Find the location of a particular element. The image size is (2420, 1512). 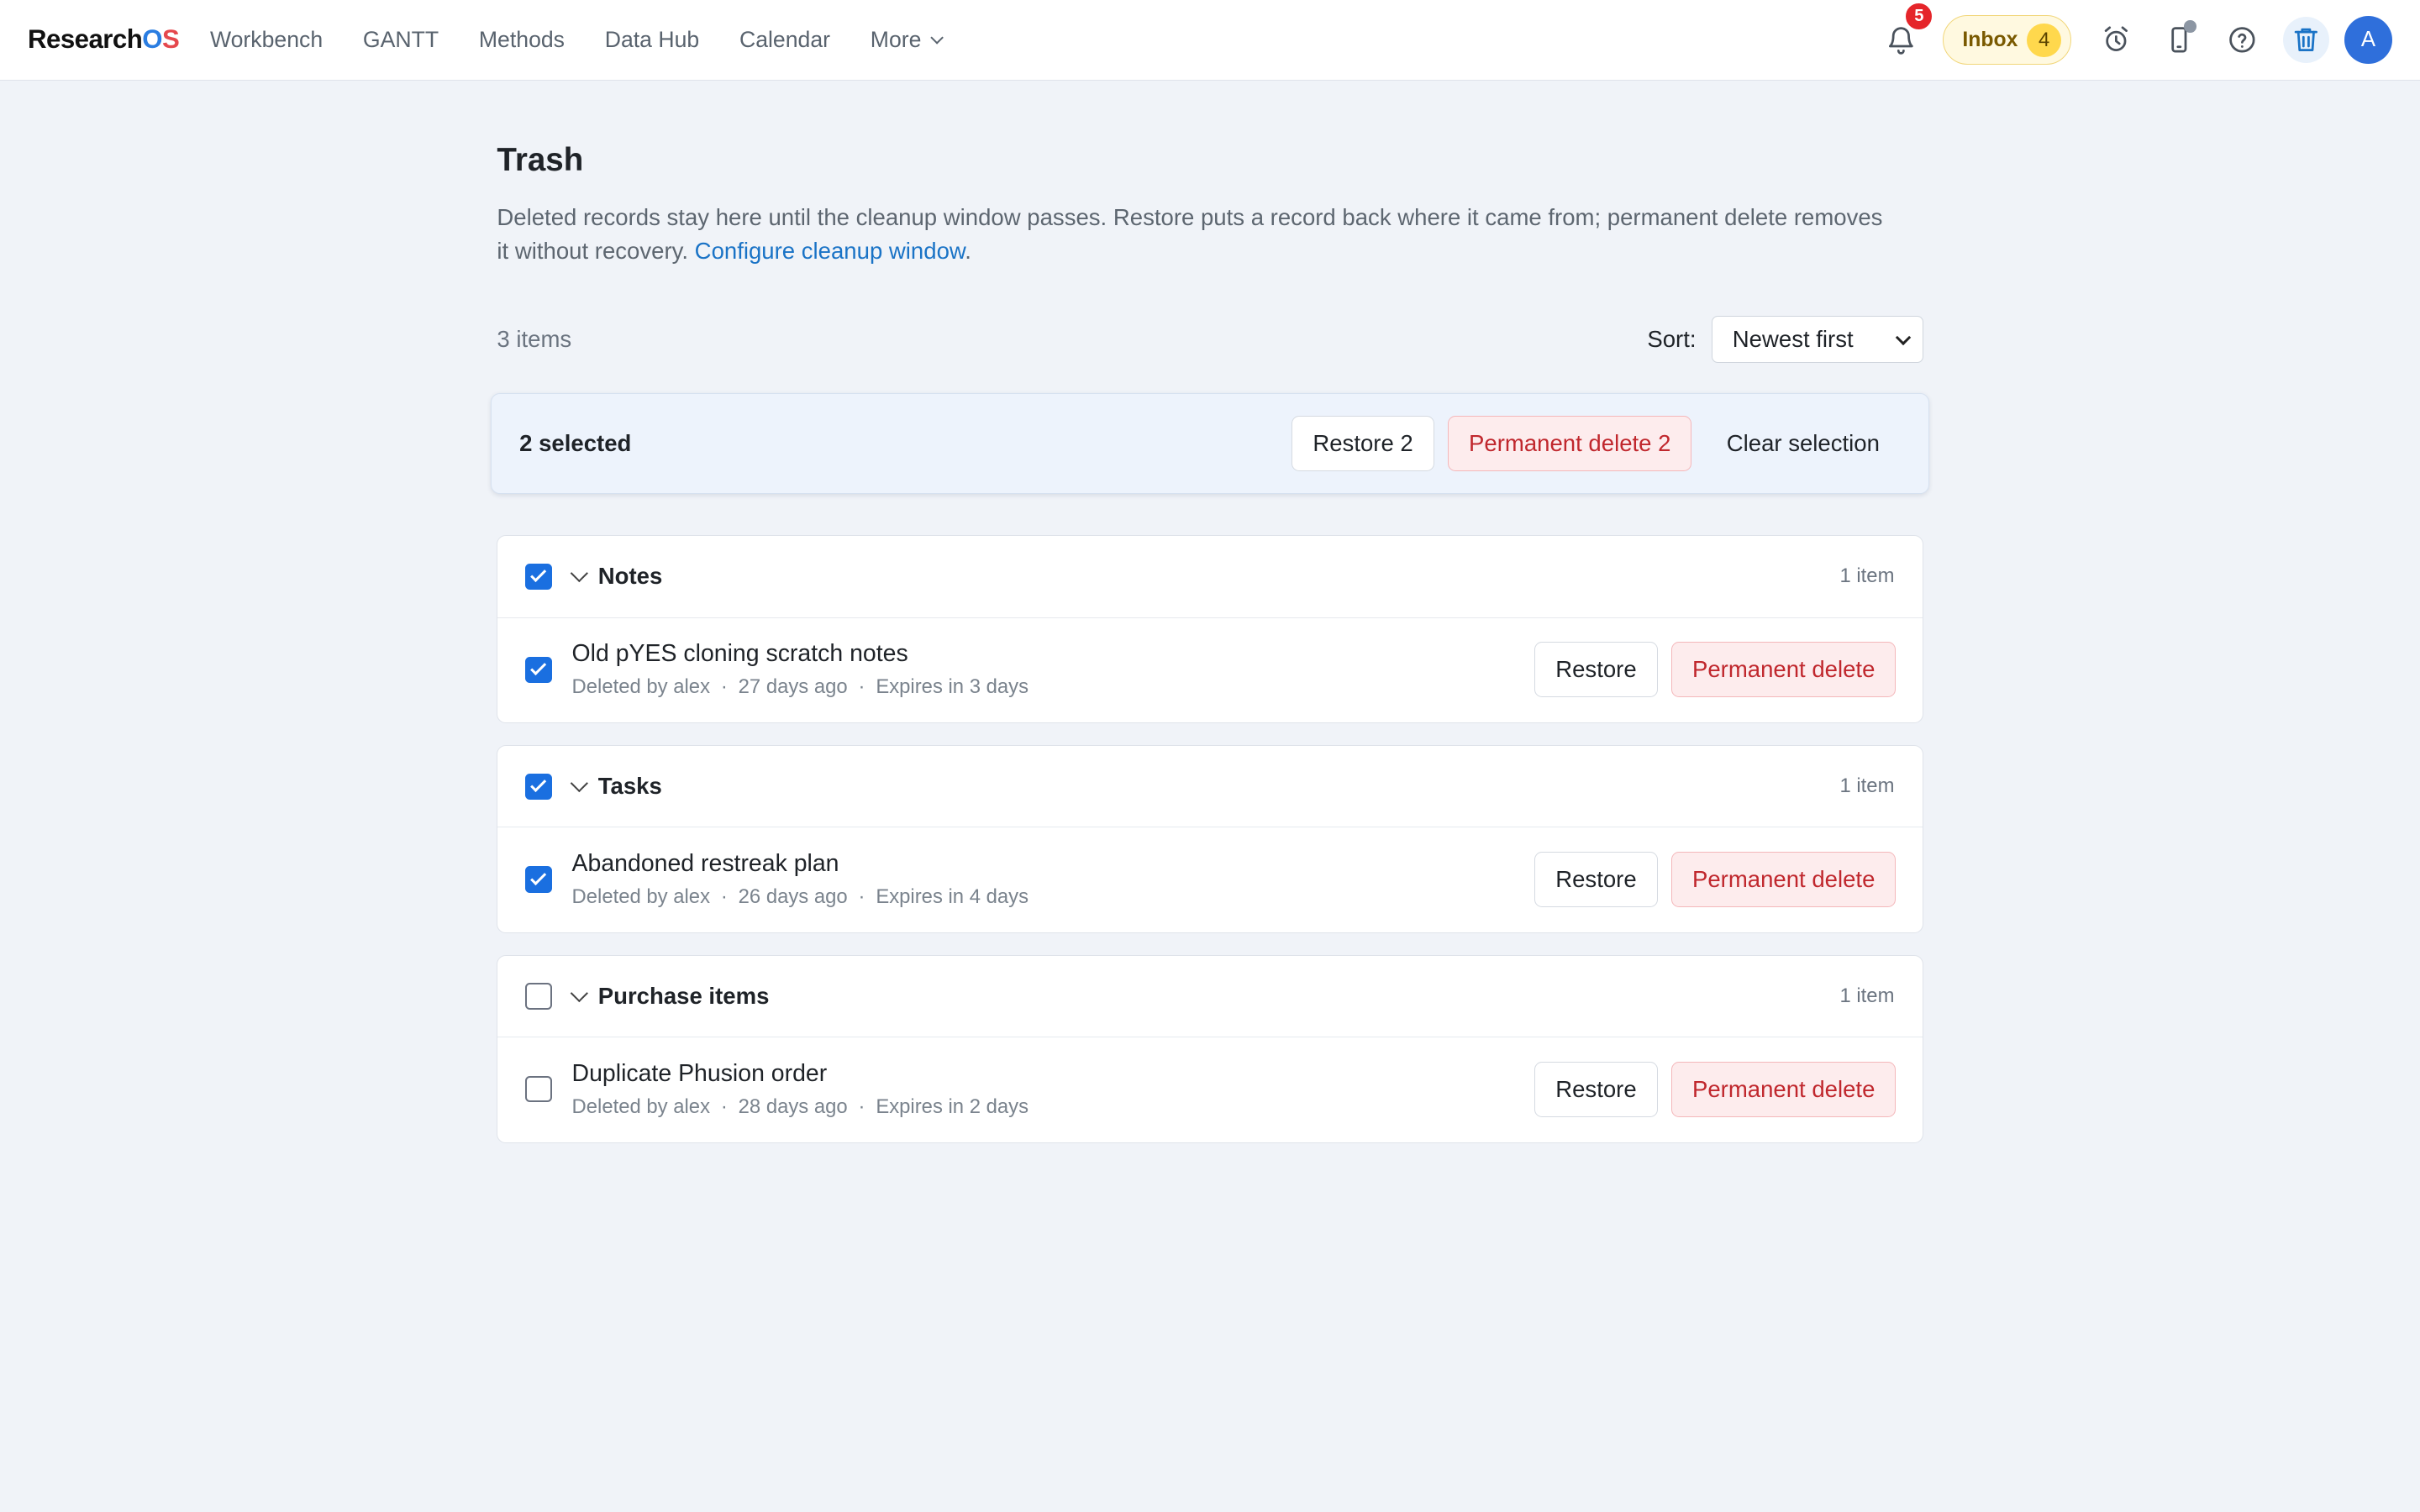

notifications-button: 5 is located at coordinates (1906, 32).